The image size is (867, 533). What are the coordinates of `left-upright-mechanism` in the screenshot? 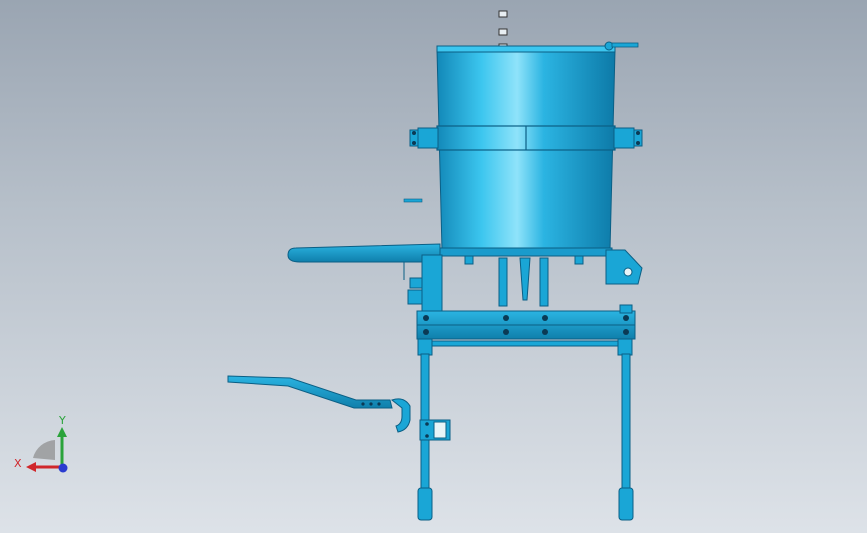 It's located at (423, 283).